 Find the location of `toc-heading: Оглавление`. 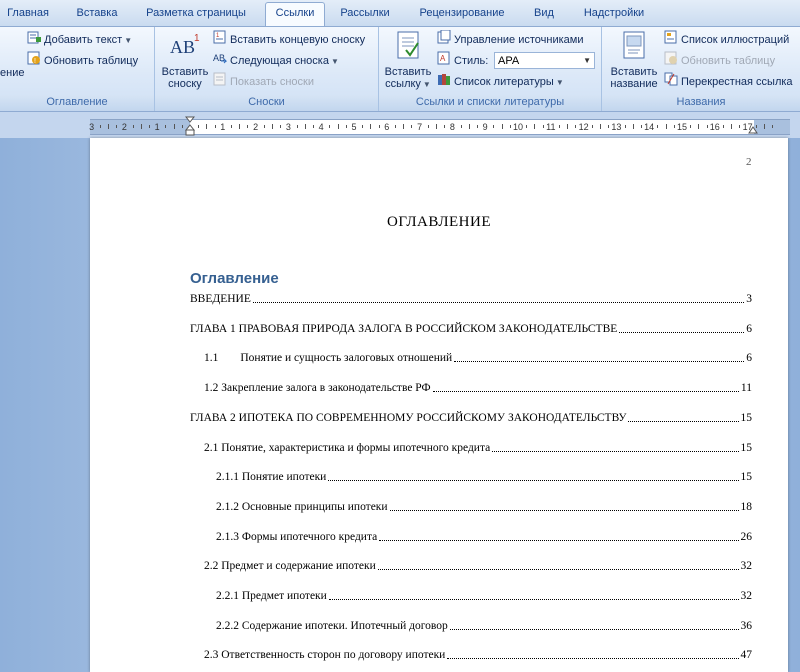

toc-heading: Оглавление is located at coordinates (234, 278).